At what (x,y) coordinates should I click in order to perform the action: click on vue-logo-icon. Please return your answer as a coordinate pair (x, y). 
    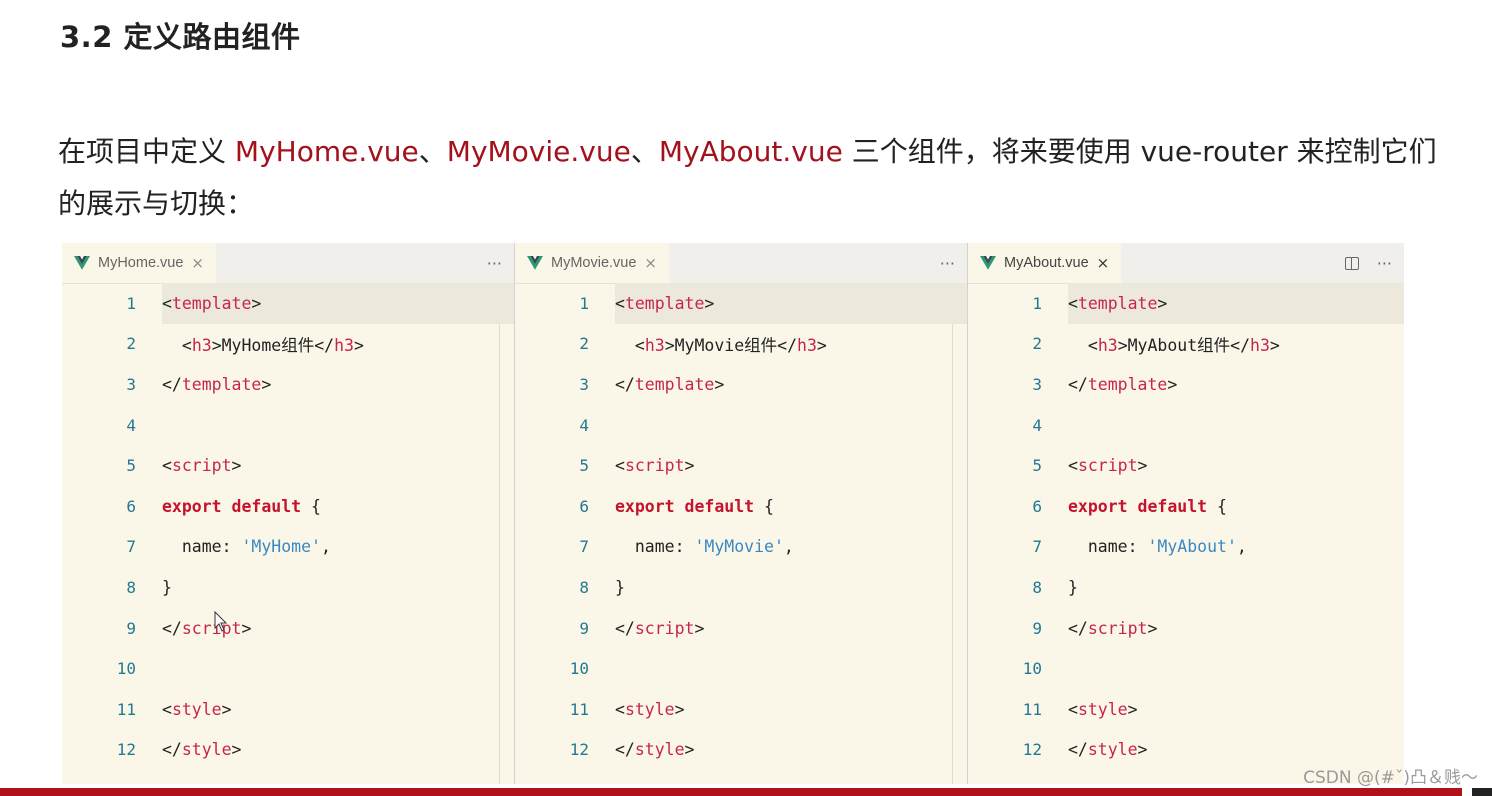
    Looking at the image, I should click on (535, 263).